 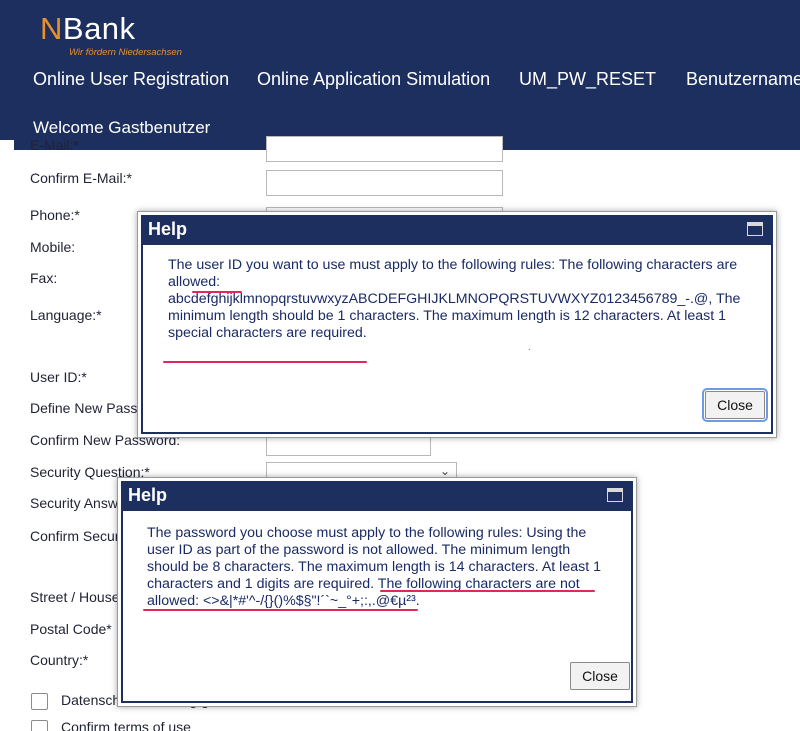 I want to click on email-field, so click(x=384, y=149).